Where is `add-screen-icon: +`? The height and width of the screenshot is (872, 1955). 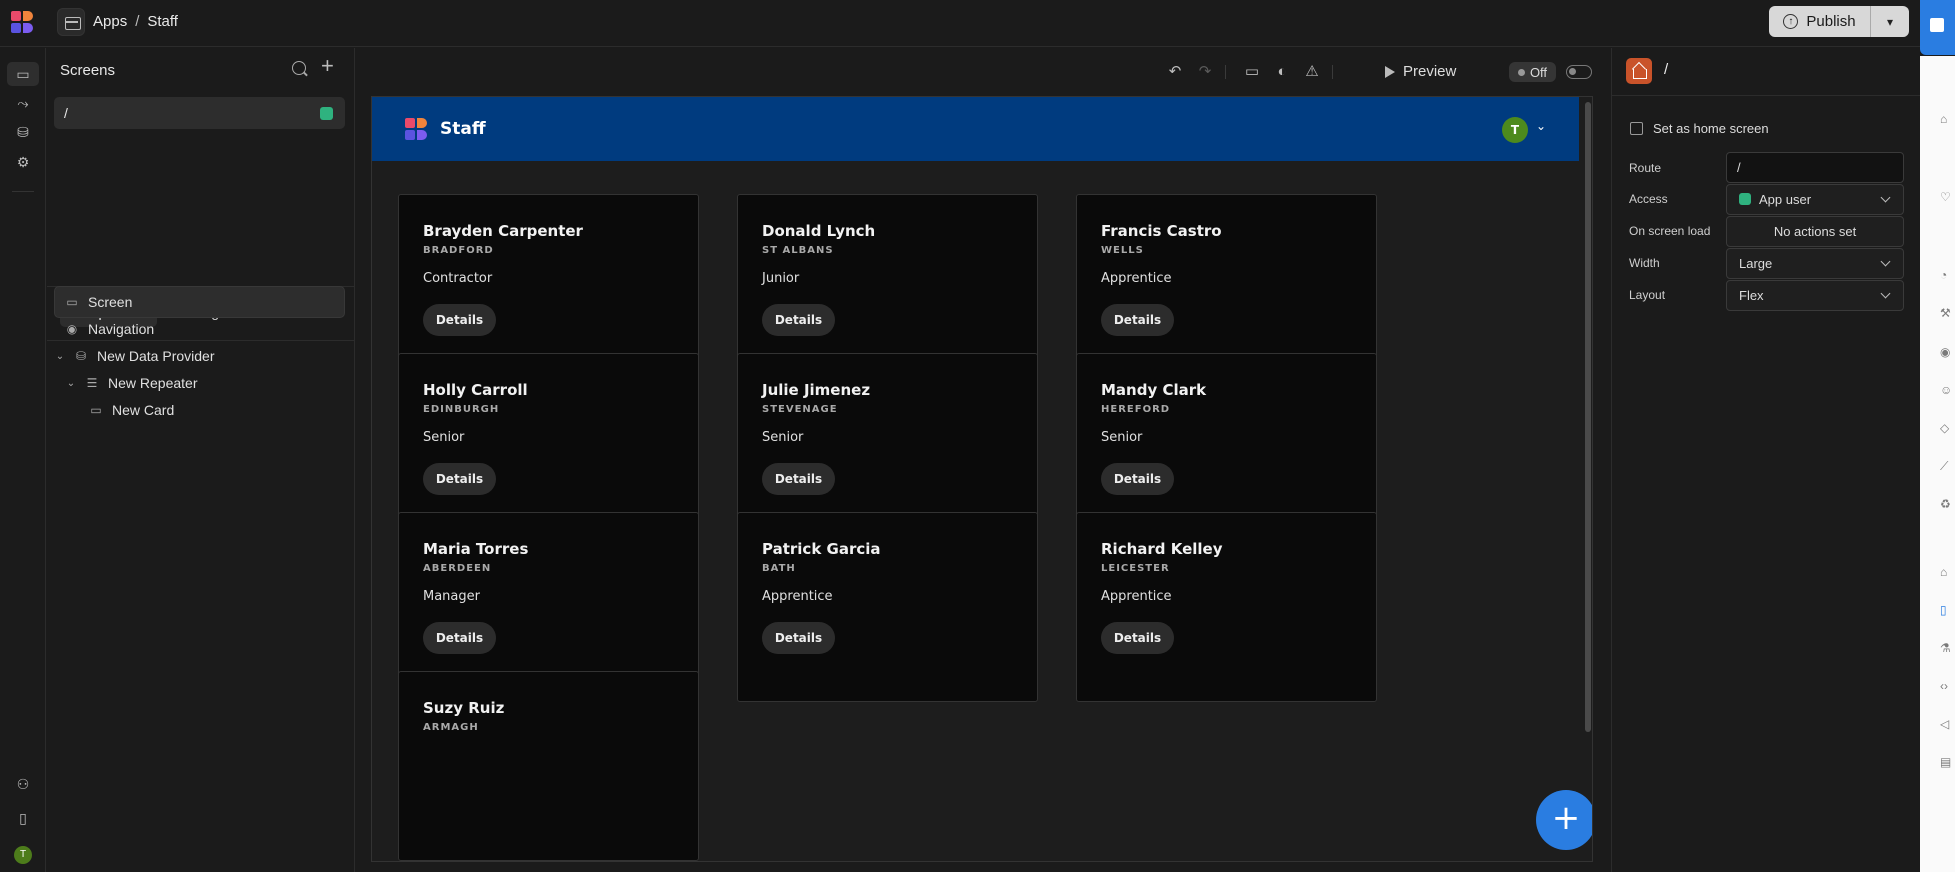 add-screen-icon: + is located at coordinates (327, 66).